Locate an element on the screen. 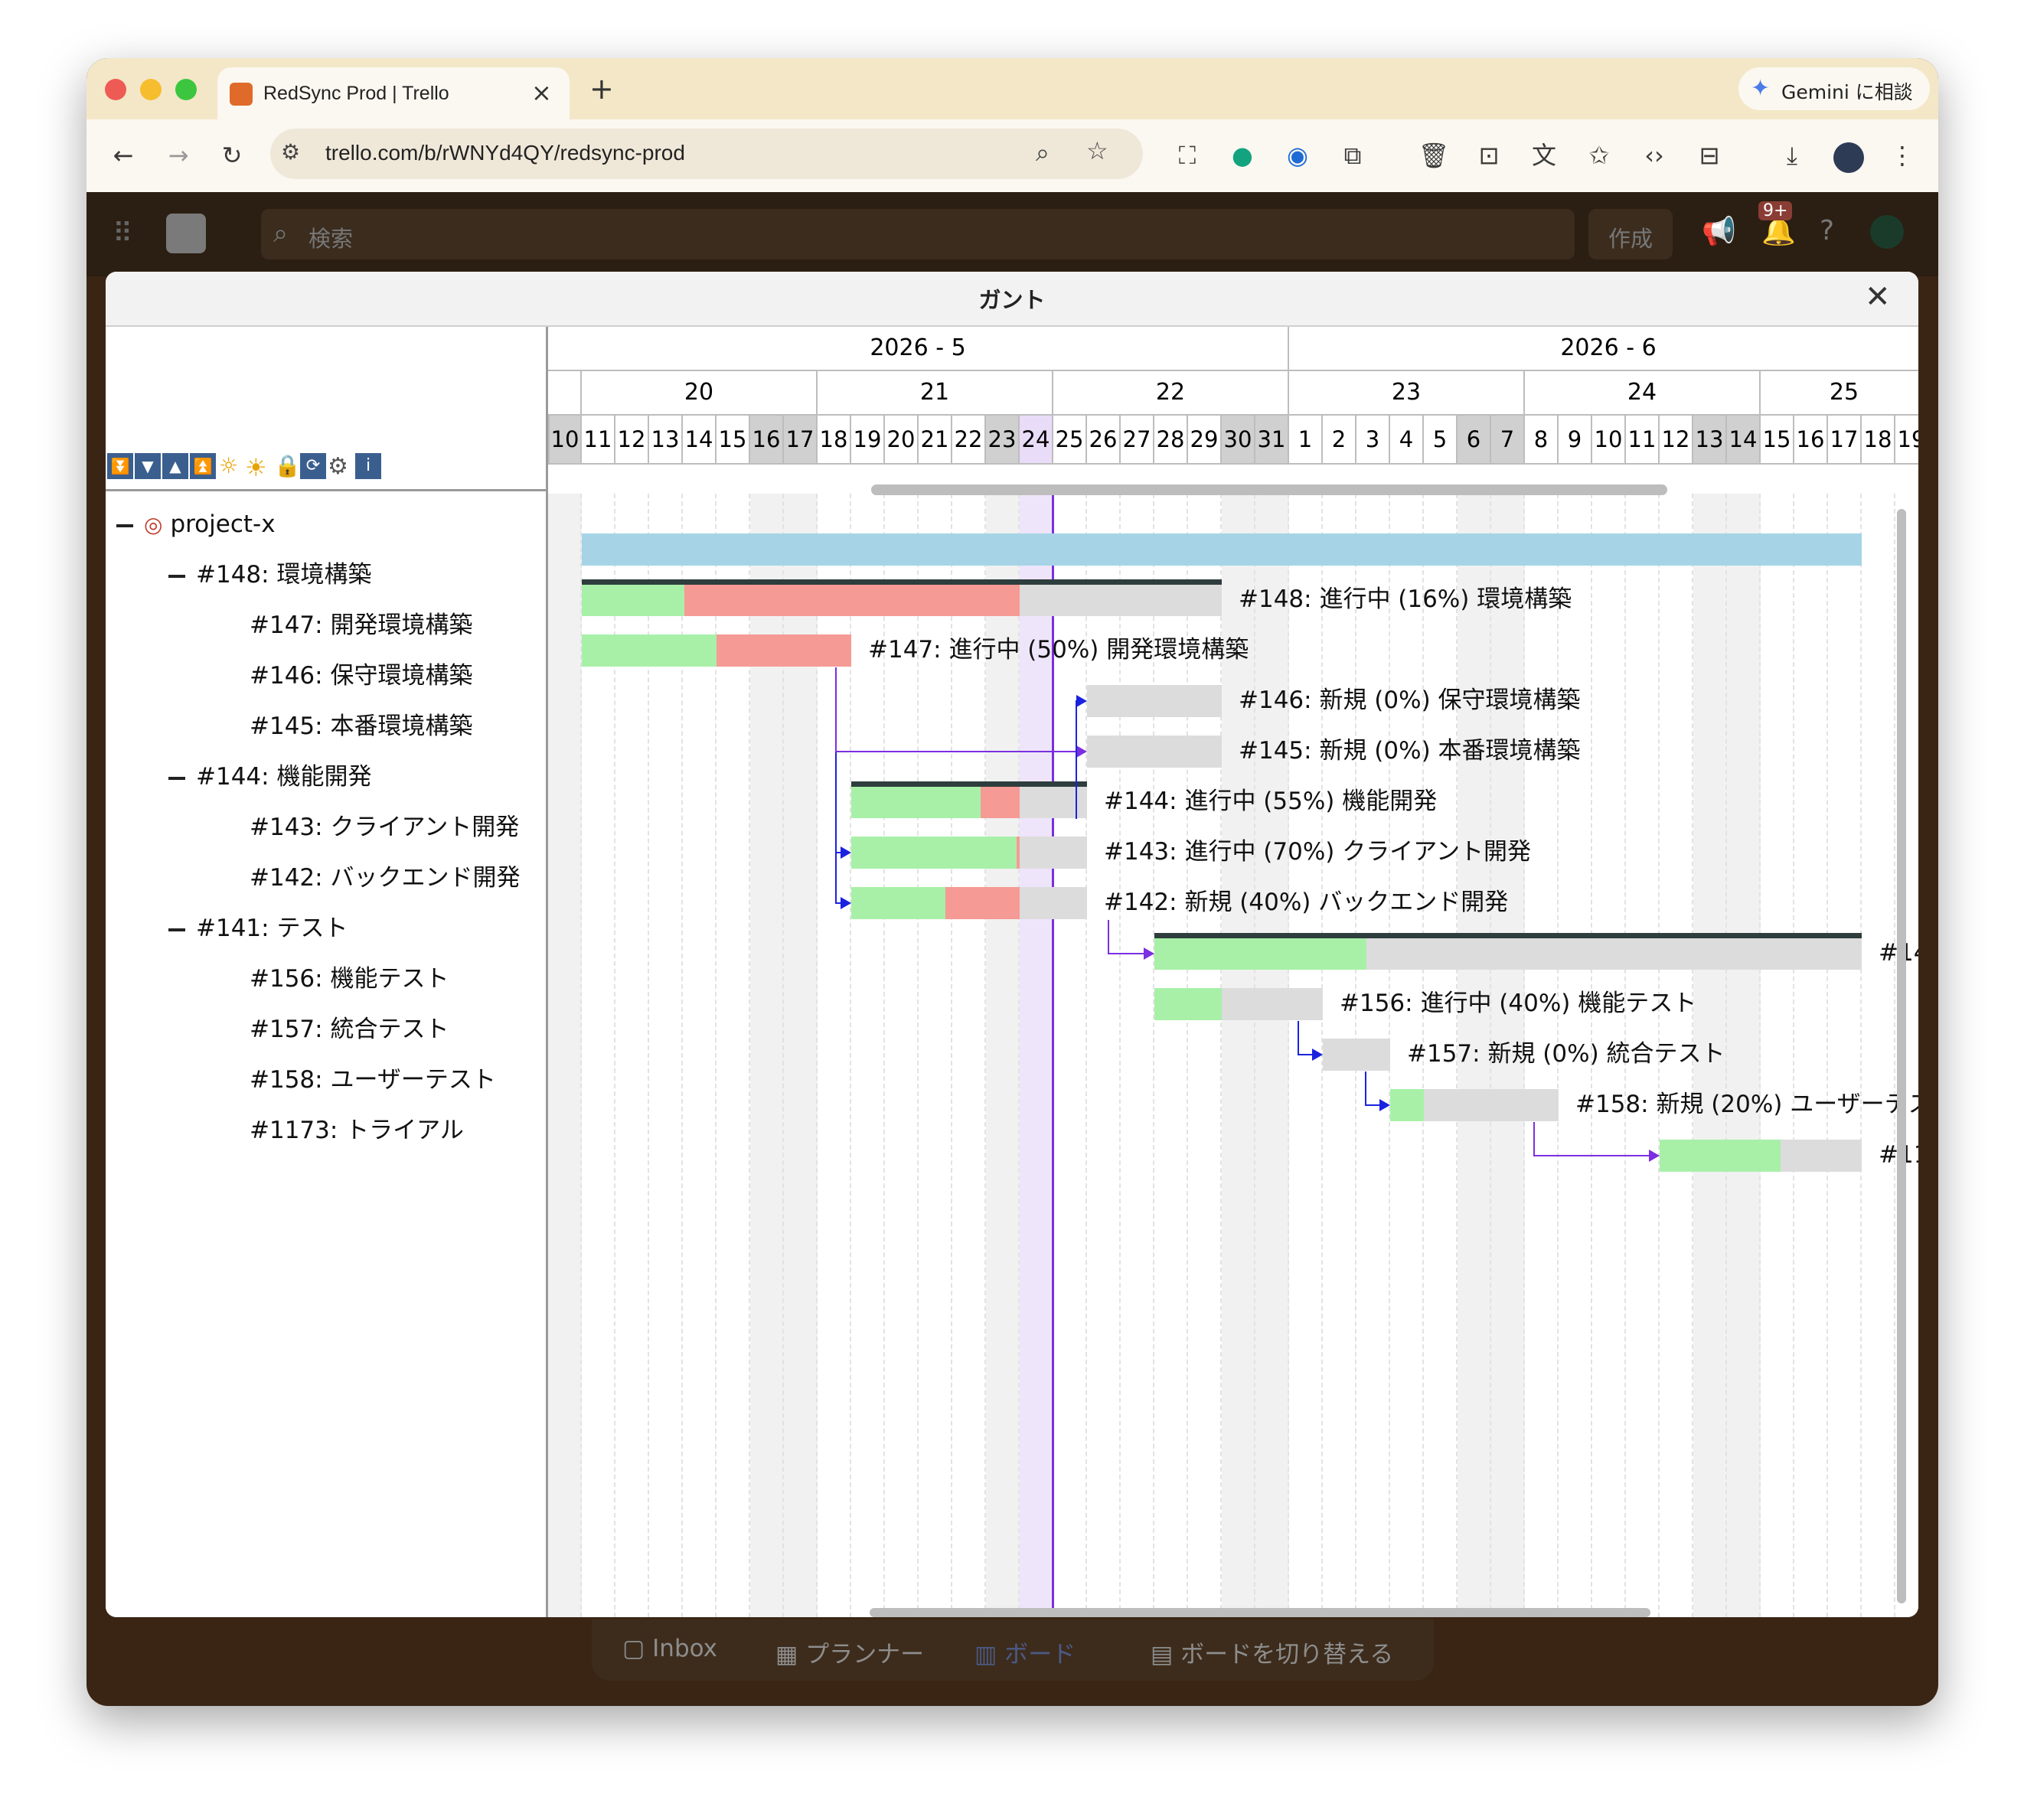 This screenshot has height=1820, width=2024. lock-icon: 🔒 is located at coordinates (287, 465).